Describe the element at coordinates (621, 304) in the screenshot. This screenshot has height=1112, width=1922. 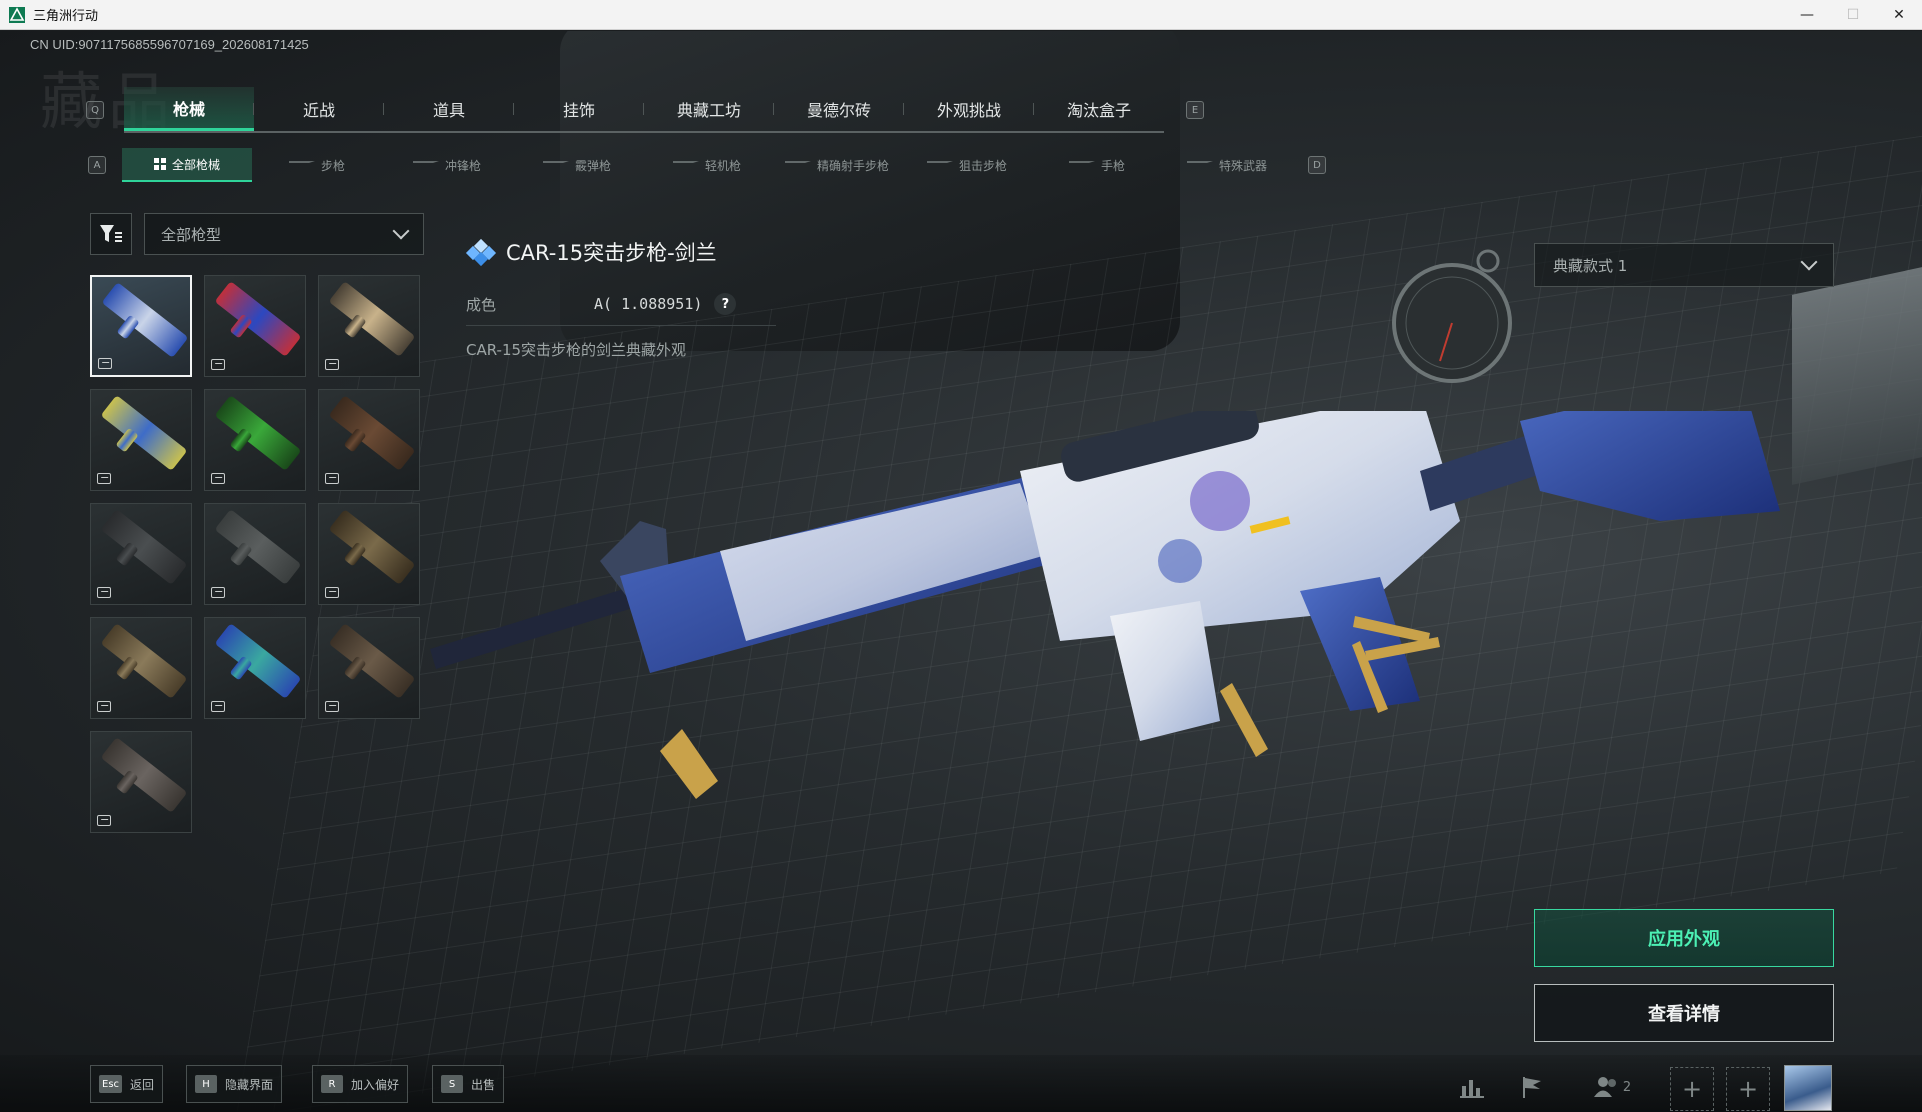
I see `condition-row: 成色 A( 1.088951) ?` at that location.